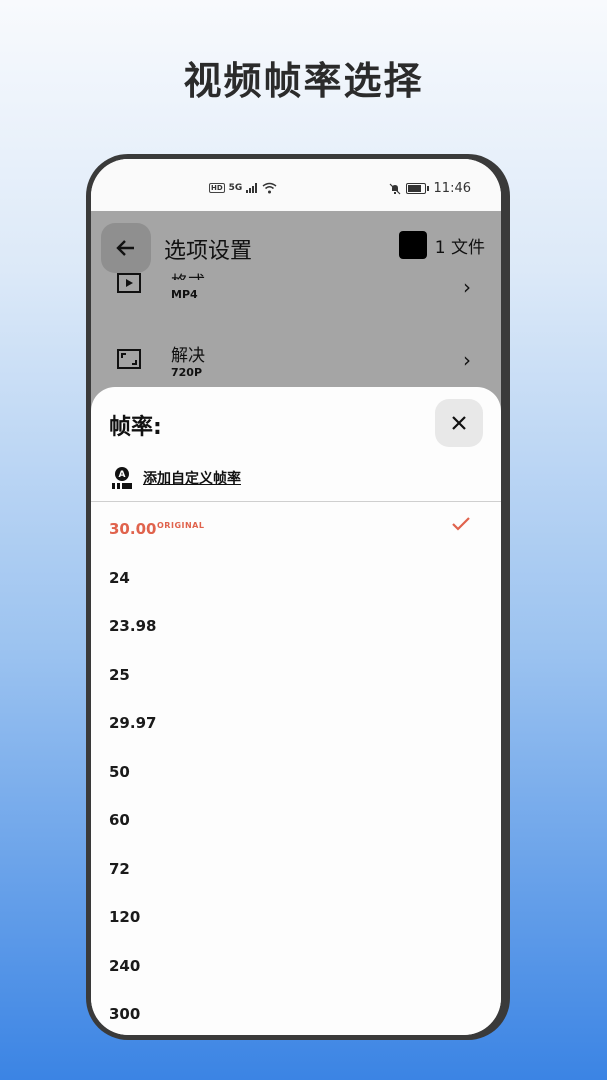 Image resolution: width=607 pixels, height=1080 pixels. Describe the element at coordinates (119, 674) in the screenshot. I see `fps-value: 25` at that location.